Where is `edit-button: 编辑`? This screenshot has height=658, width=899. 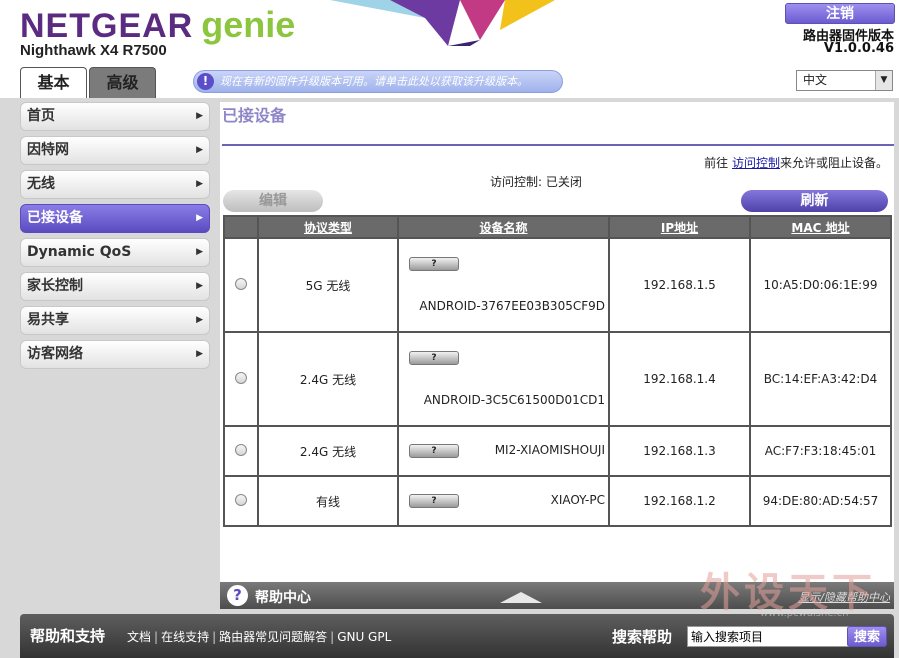 edit-button: 编辑 is located at coordinates (273, 201).